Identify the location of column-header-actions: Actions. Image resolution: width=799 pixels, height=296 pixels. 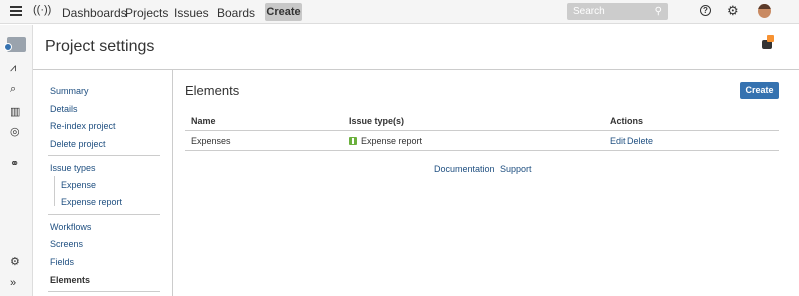
(627, 121).